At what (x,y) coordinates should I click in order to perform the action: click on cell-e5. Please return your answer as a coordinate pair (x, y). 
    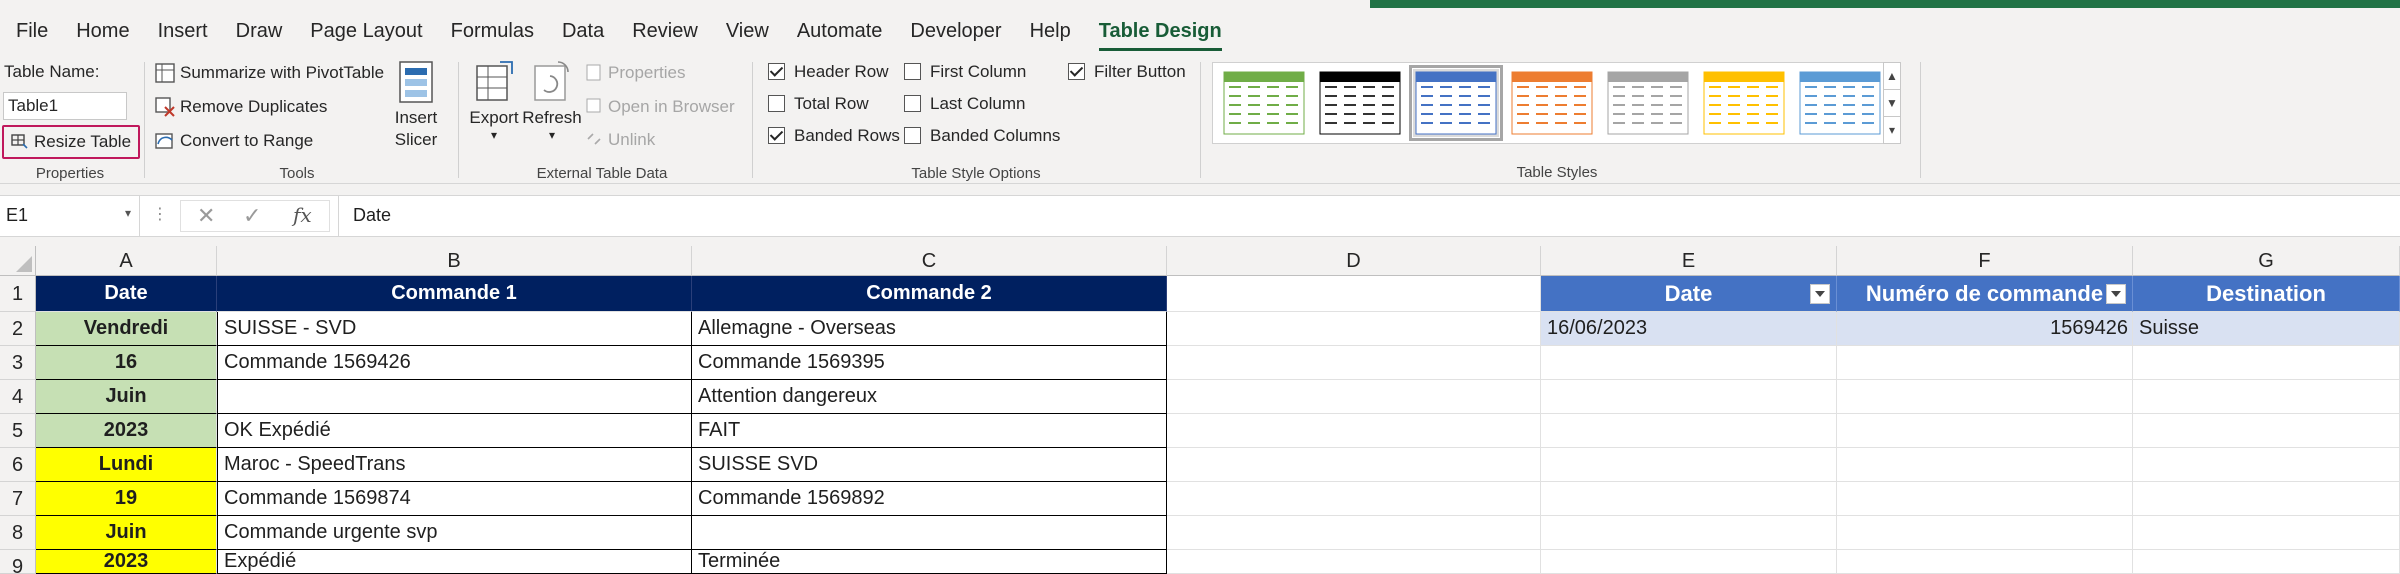
    Looking at the image, I should click on (1689, 431).